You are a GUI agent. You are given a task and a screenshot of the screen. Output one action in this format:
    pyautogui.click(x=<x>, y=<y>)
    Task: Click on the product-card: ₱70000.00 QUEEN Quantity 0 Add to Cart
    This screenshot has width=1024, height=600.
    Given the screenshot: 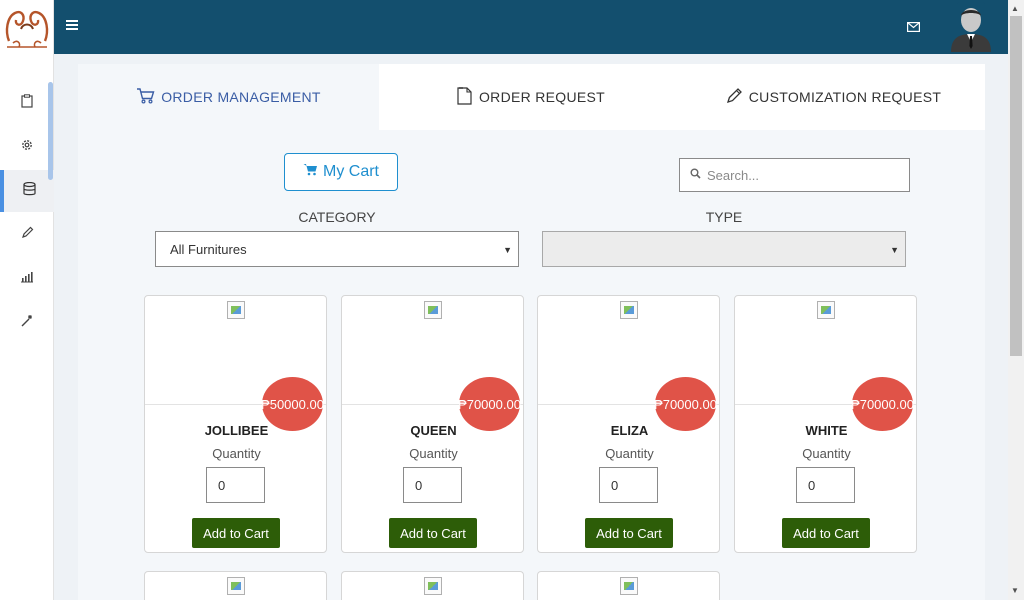 What is the action you would take?
    pyautogui.click(x=432, y=424)
    